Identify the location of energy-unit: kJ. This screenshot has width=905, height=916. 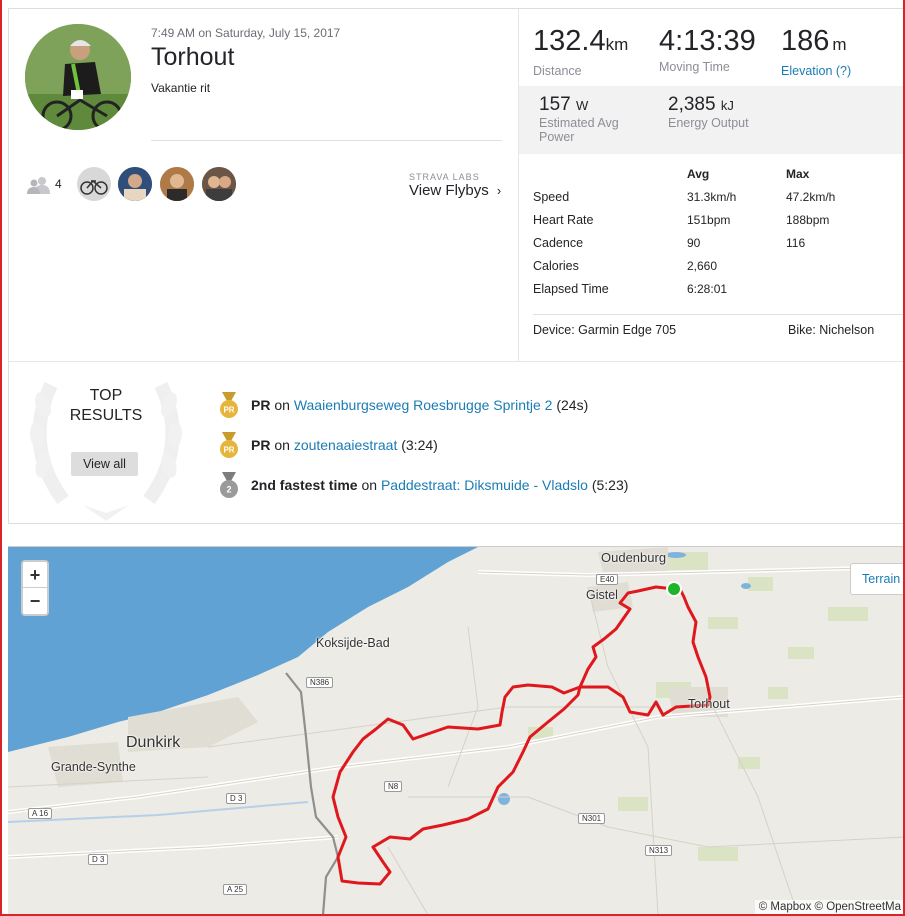
(727, 105).